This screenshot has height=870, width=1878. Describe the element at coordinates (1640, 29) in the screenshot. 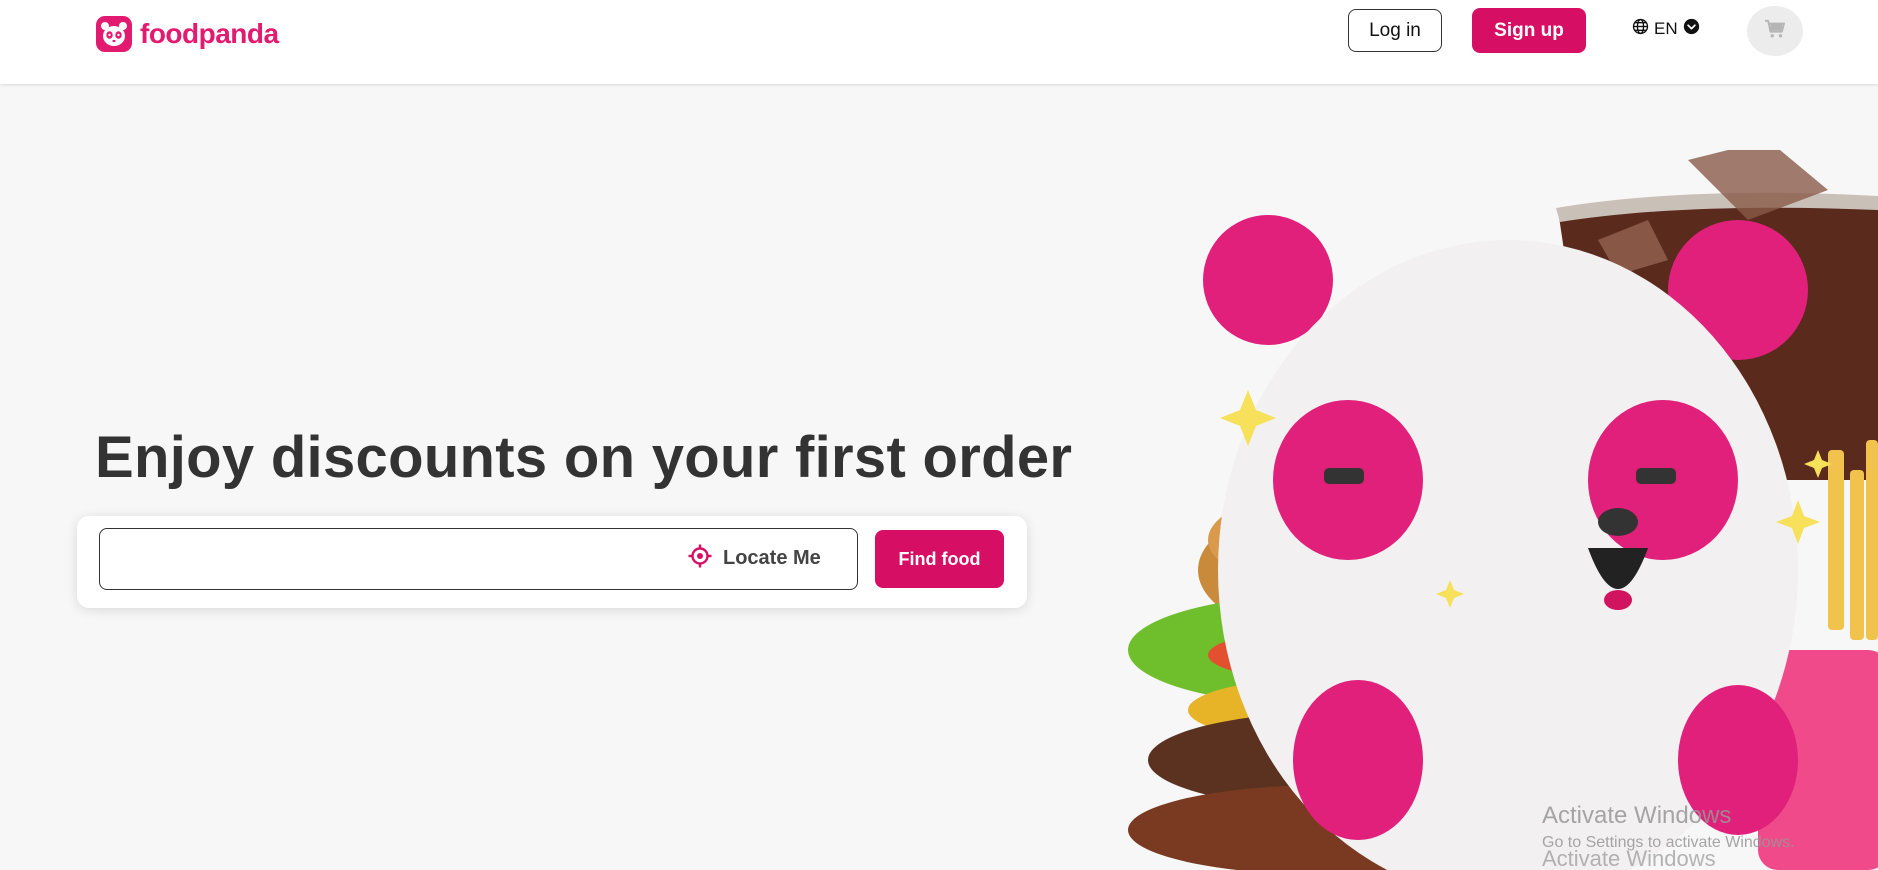

I see `globe-icon` at that location.